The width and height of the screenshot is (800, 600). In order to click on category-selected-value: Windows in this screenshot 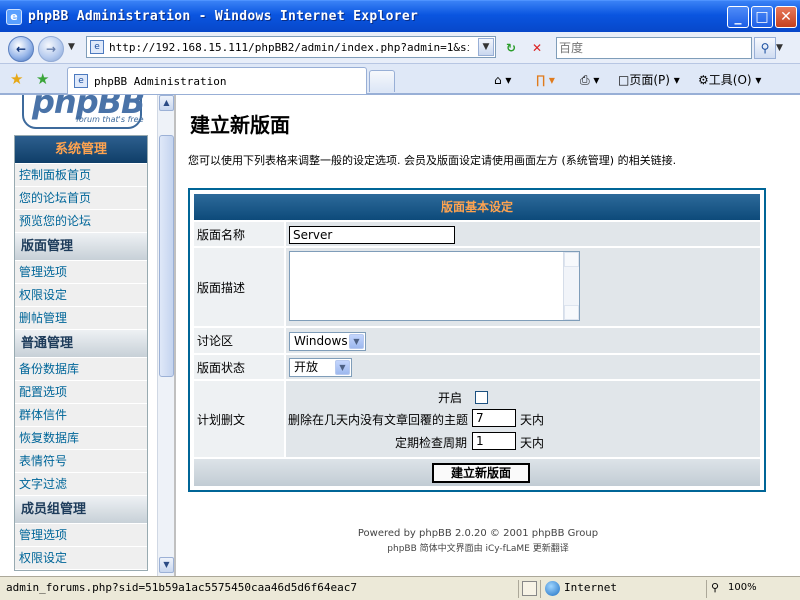, I will do `click(321, 341)`.